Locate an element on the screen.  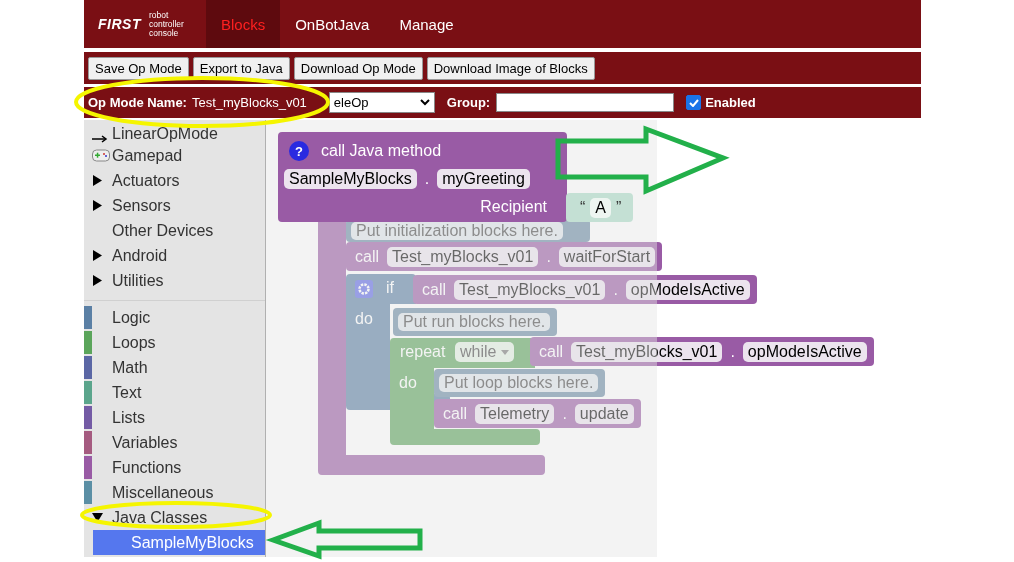
text-field: A is located at coordinates (600, 207).